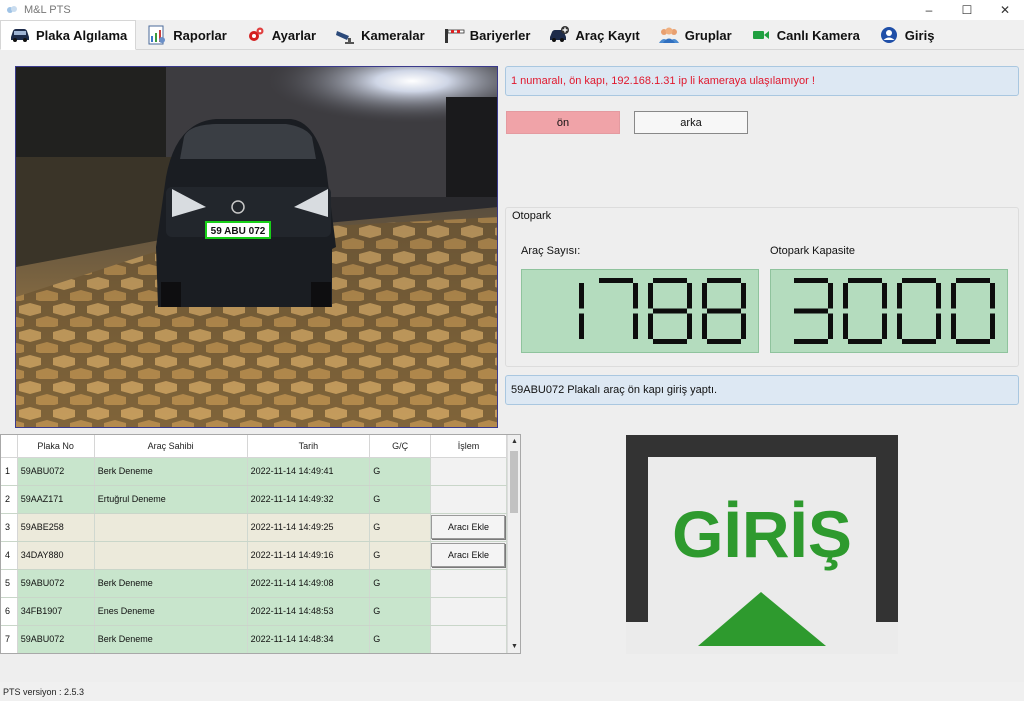 The width and height of the screenshot is (1024, 701). Describe the element at coordinates (929, 10) in the screenshot. I see `minimize-button: –` at that location.